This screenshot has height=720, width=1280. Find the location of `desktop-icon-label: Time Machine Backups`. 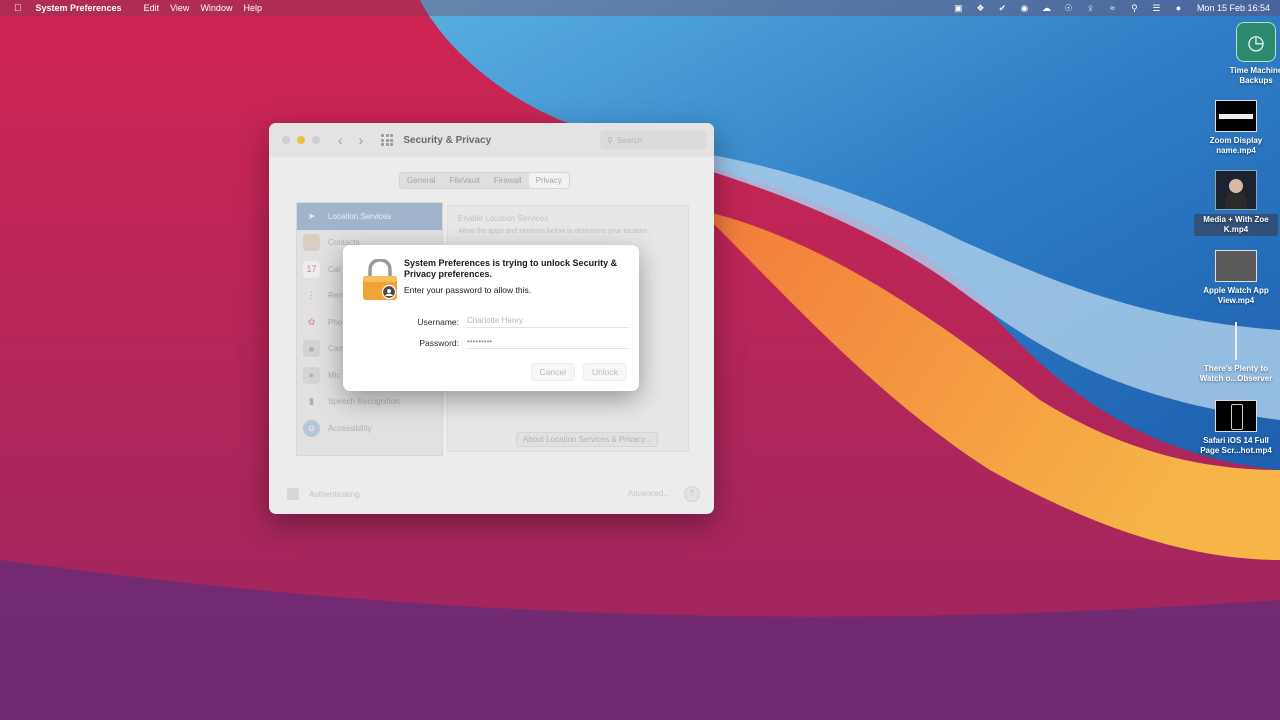

desktop-icon-label: Time Machine Backups is located at coordinates (1254, 75).